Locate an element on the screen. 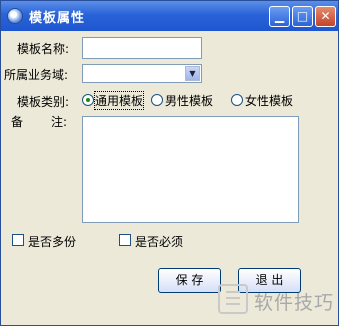 The width and height of the screenshot is (341, 328). app-icon is located at coordinates (15, 16).